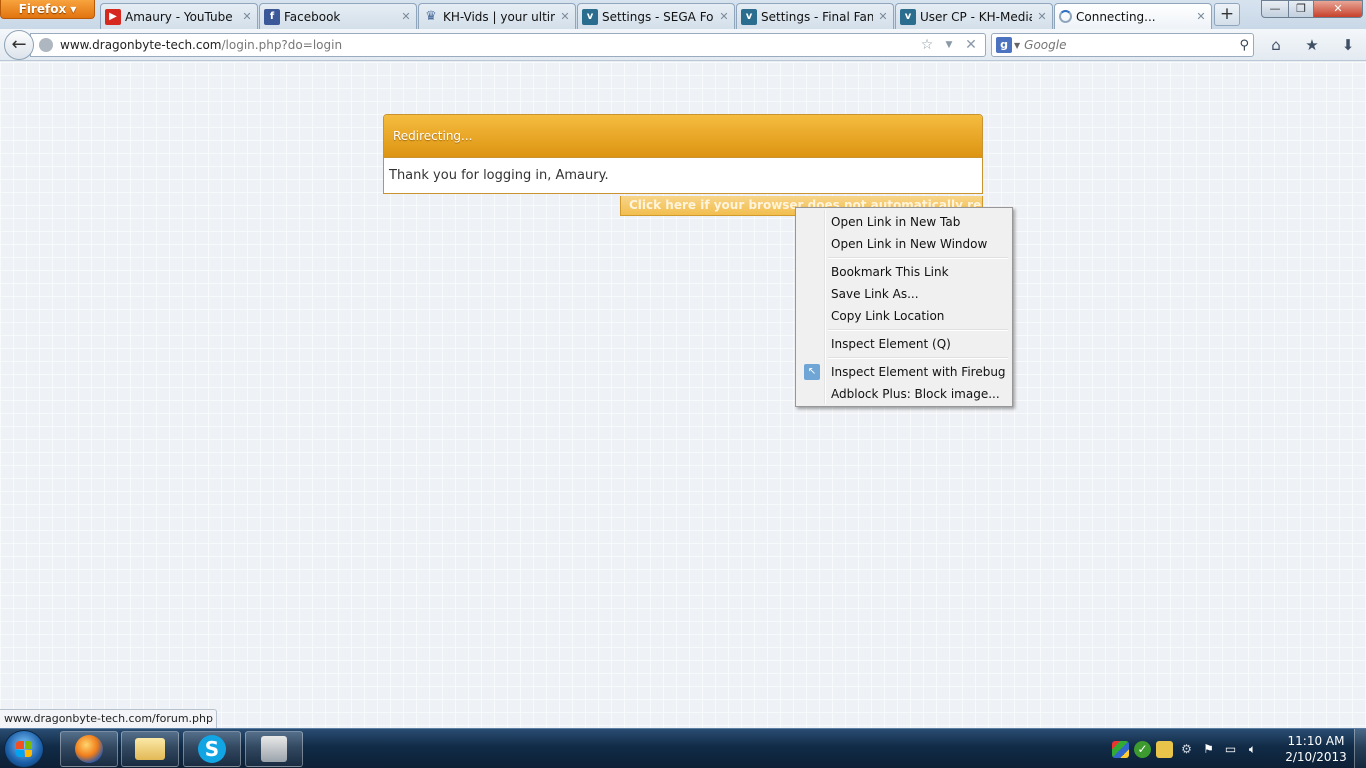  Describe the element at coordinates (1120, 749) in the screenshot. I see `app-tray-icon` at that location.